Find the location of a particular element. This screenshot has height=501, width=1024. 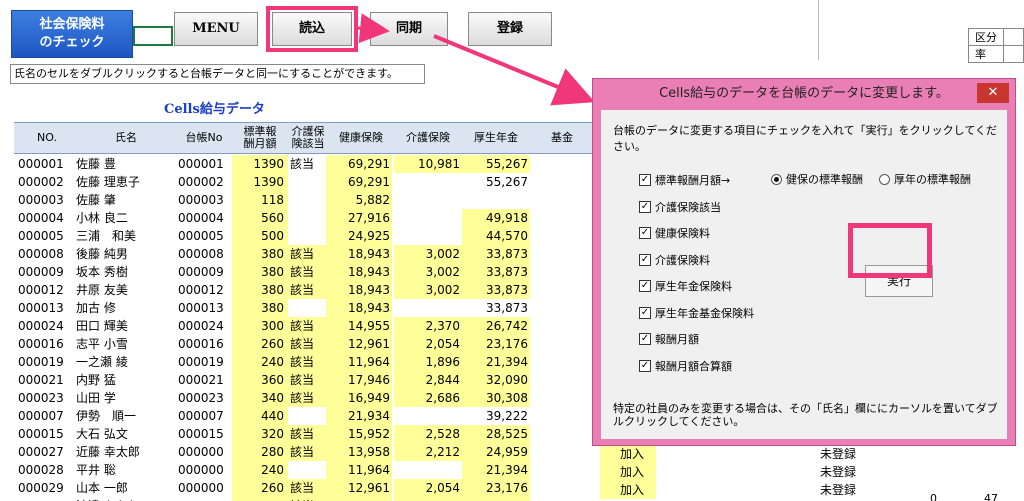

dialog-checkbox: ✓ 報酬月額合算額 is located at coordinates (685, 366).